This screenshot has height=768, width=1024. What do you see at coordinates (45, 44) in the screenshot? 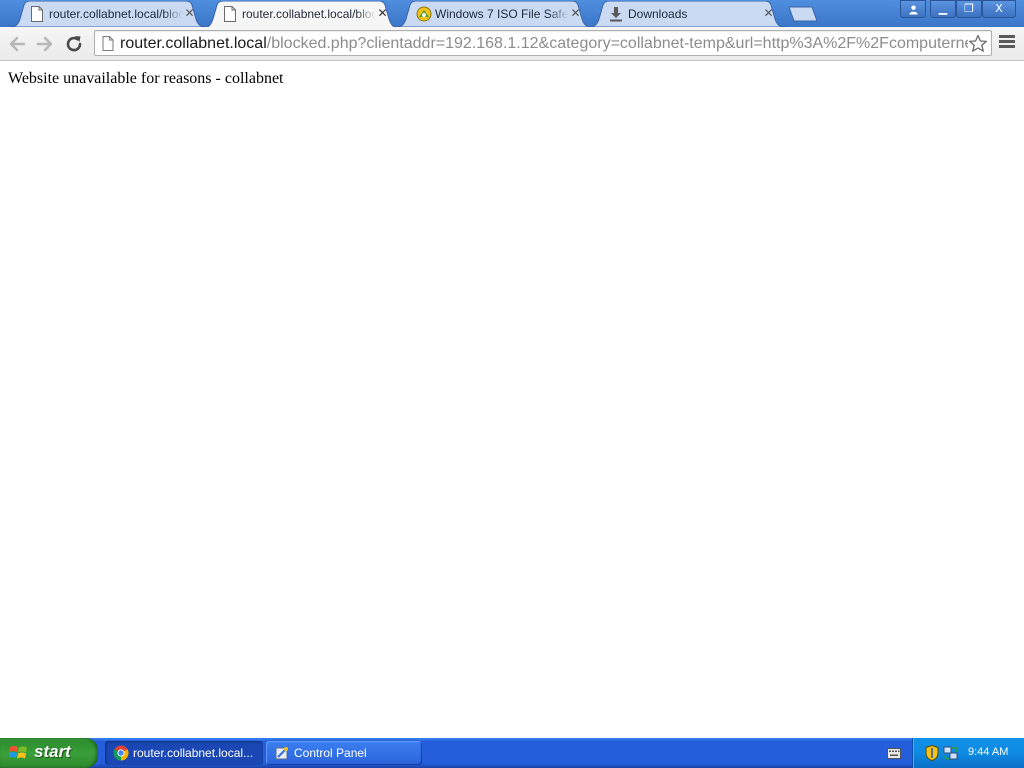
I see `forward-button` at bounding box center [45, 44].